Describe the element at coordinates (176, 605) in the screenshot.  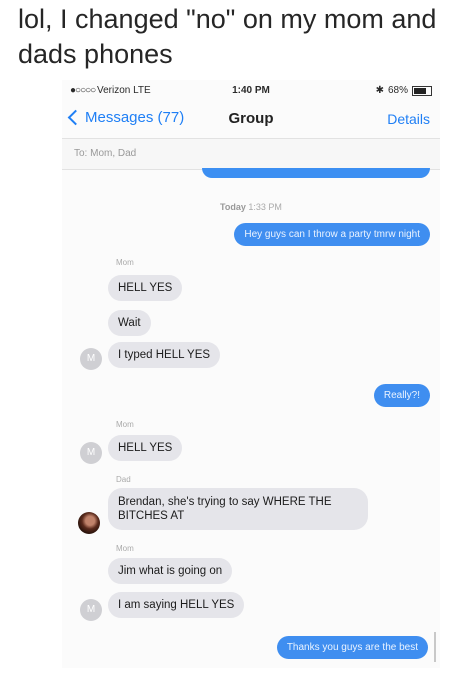
I see `received-message: I am saying HELL YES` at that location.